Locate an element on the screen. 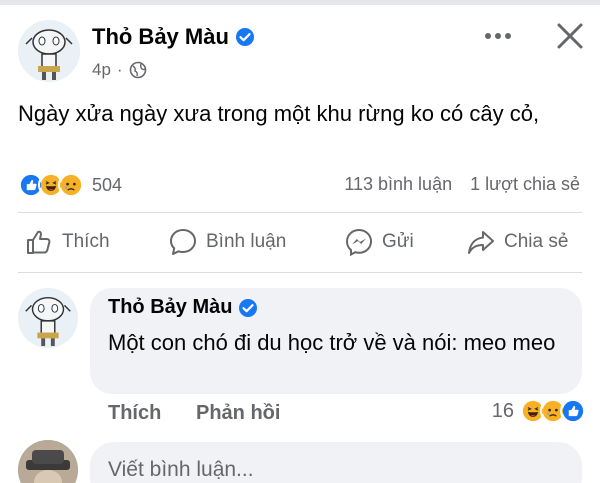  author-avatar is located at coordinates (49, 51).